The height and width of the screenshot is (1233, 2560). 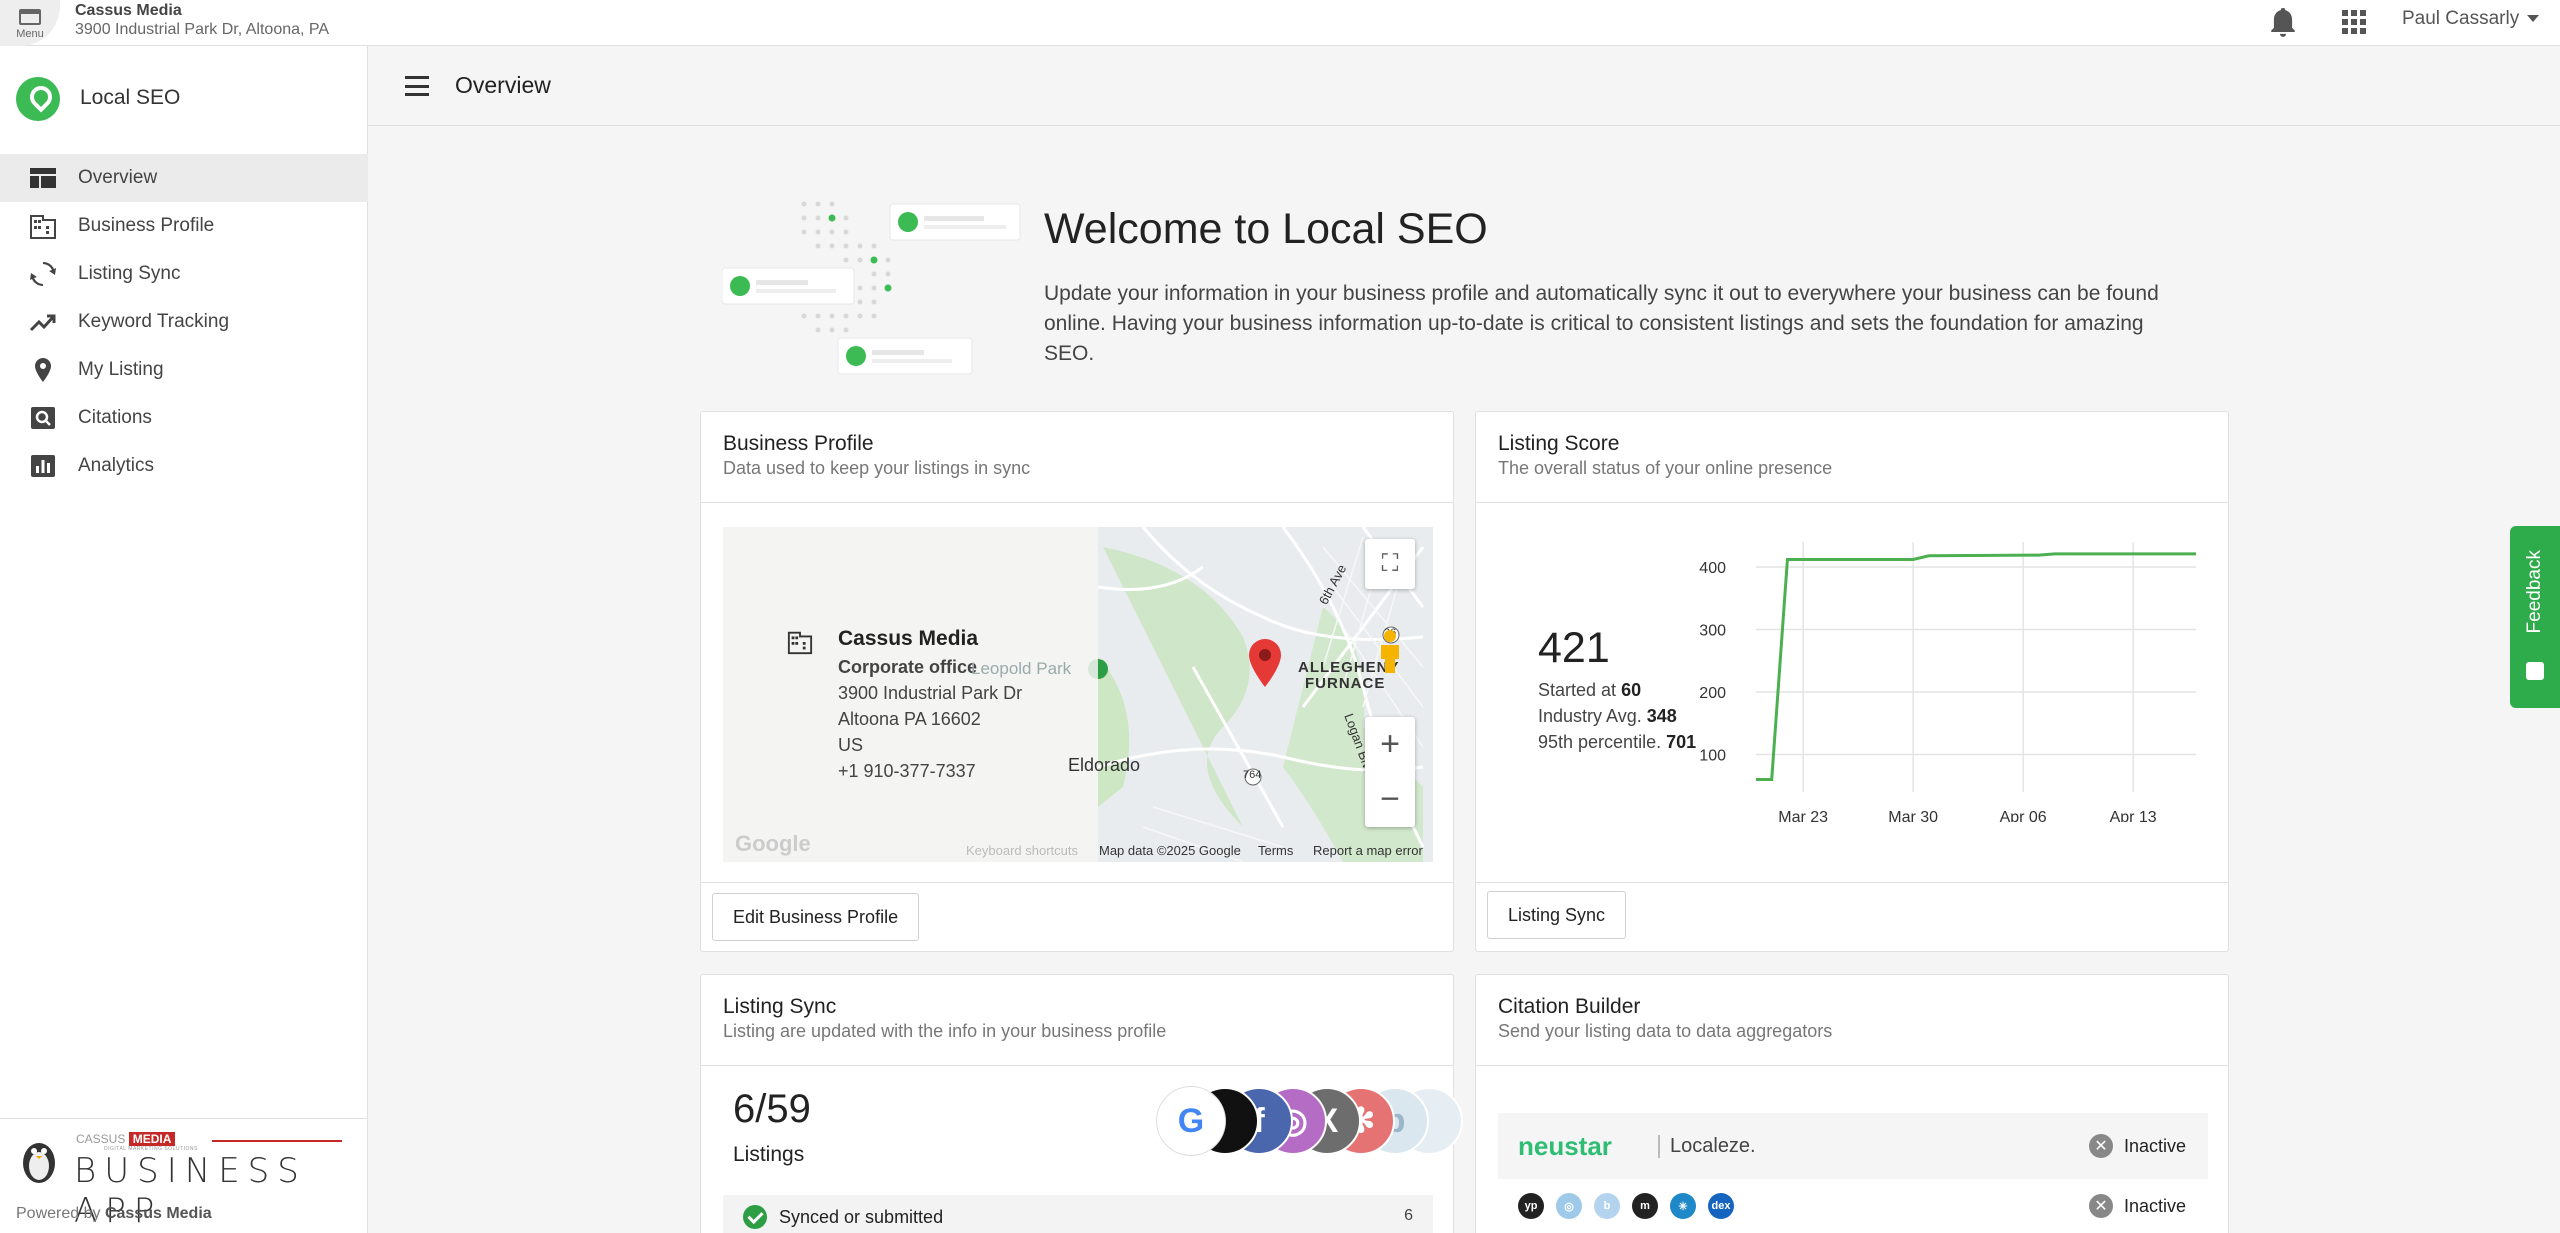 I want to click on industry-value: 348, so click(x=1661, y=716).